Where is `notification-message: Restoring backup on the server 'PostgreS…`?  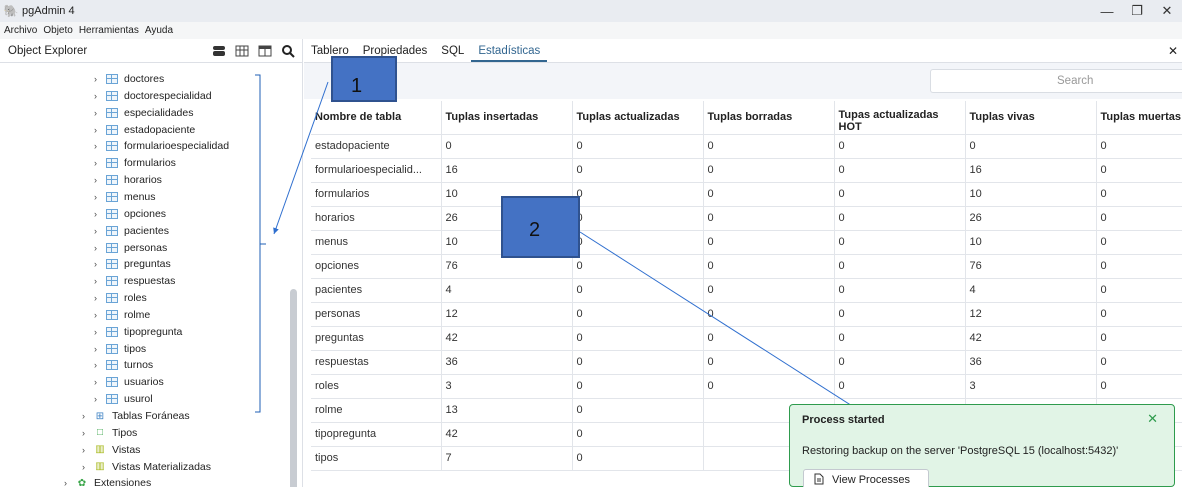
notification-message: Restoring backup on the server 'PostgreS… is located at coordinates (960, 451).